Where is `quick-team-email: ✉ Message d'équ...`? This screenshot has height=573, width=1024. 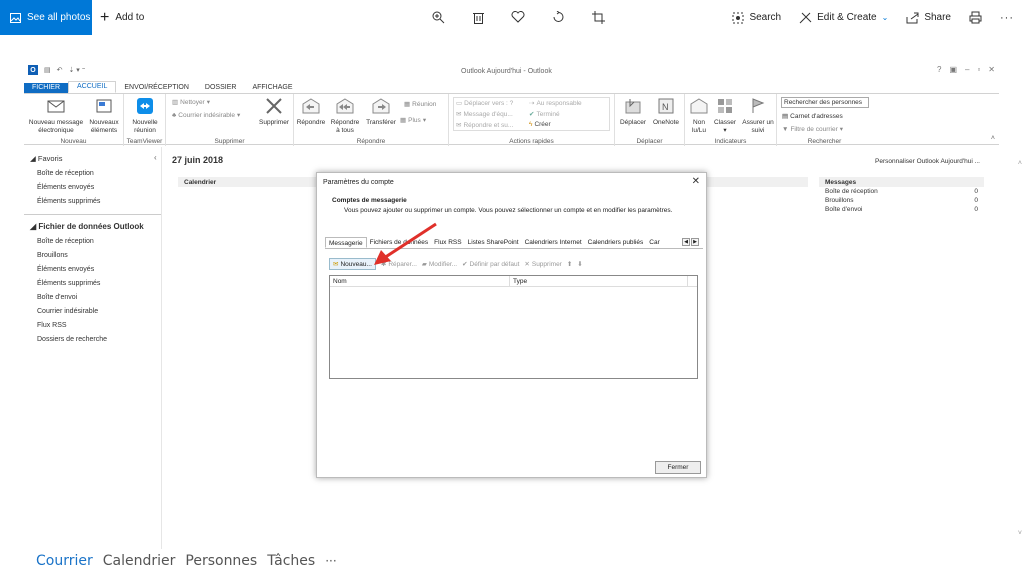 quick-team-email: ✉ Message d'équ... is located at coordinates (484, 114).